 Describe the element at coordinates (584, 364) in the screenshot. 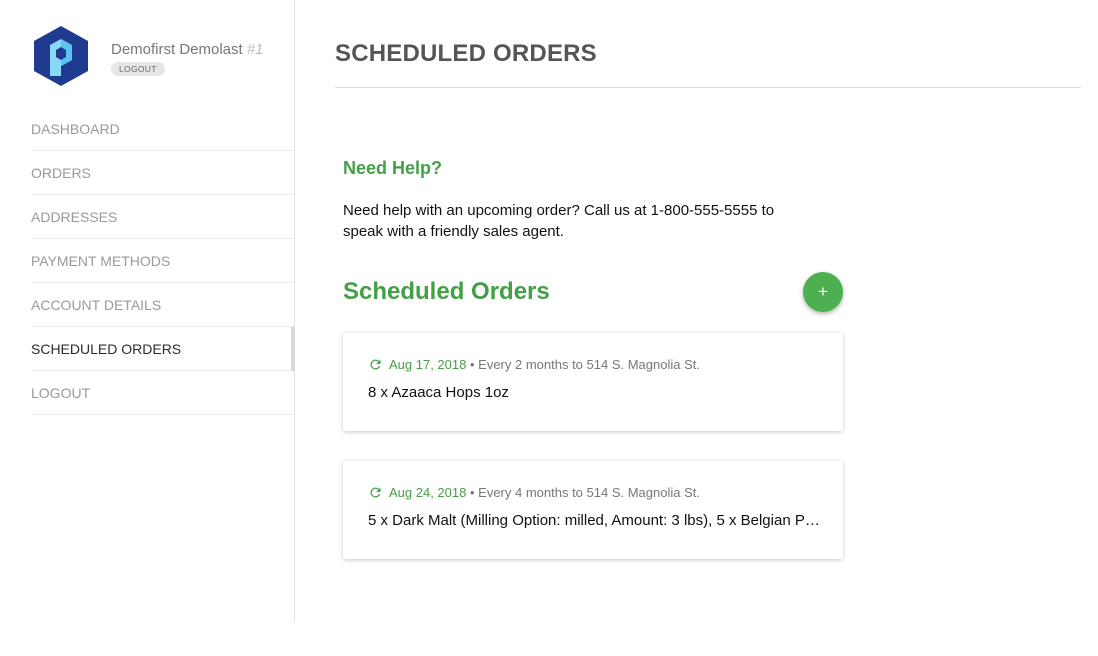

I see `order-schedule: • Every 2 months to 514 S. Magnolia St.` at that location.